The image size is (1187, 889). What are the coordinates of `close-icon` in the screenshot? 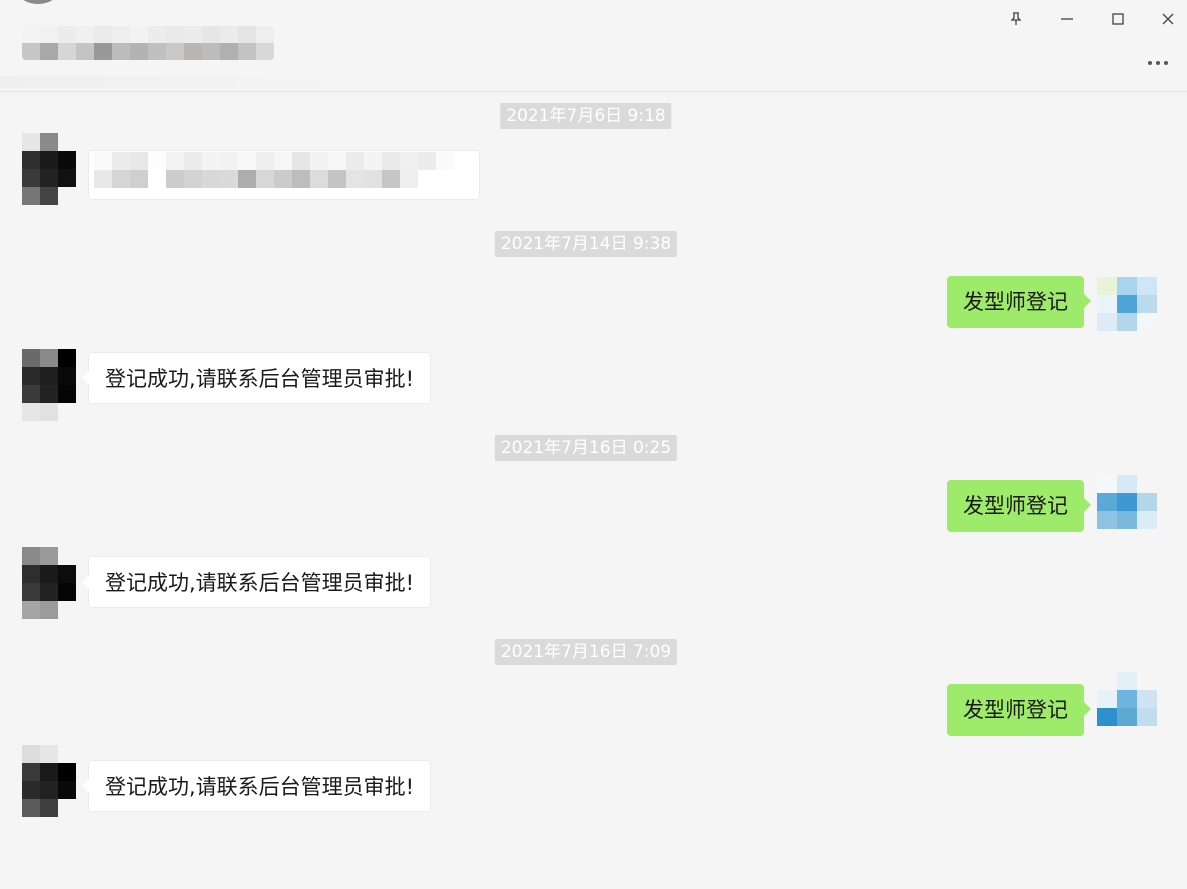 It's located at (1168, 19).